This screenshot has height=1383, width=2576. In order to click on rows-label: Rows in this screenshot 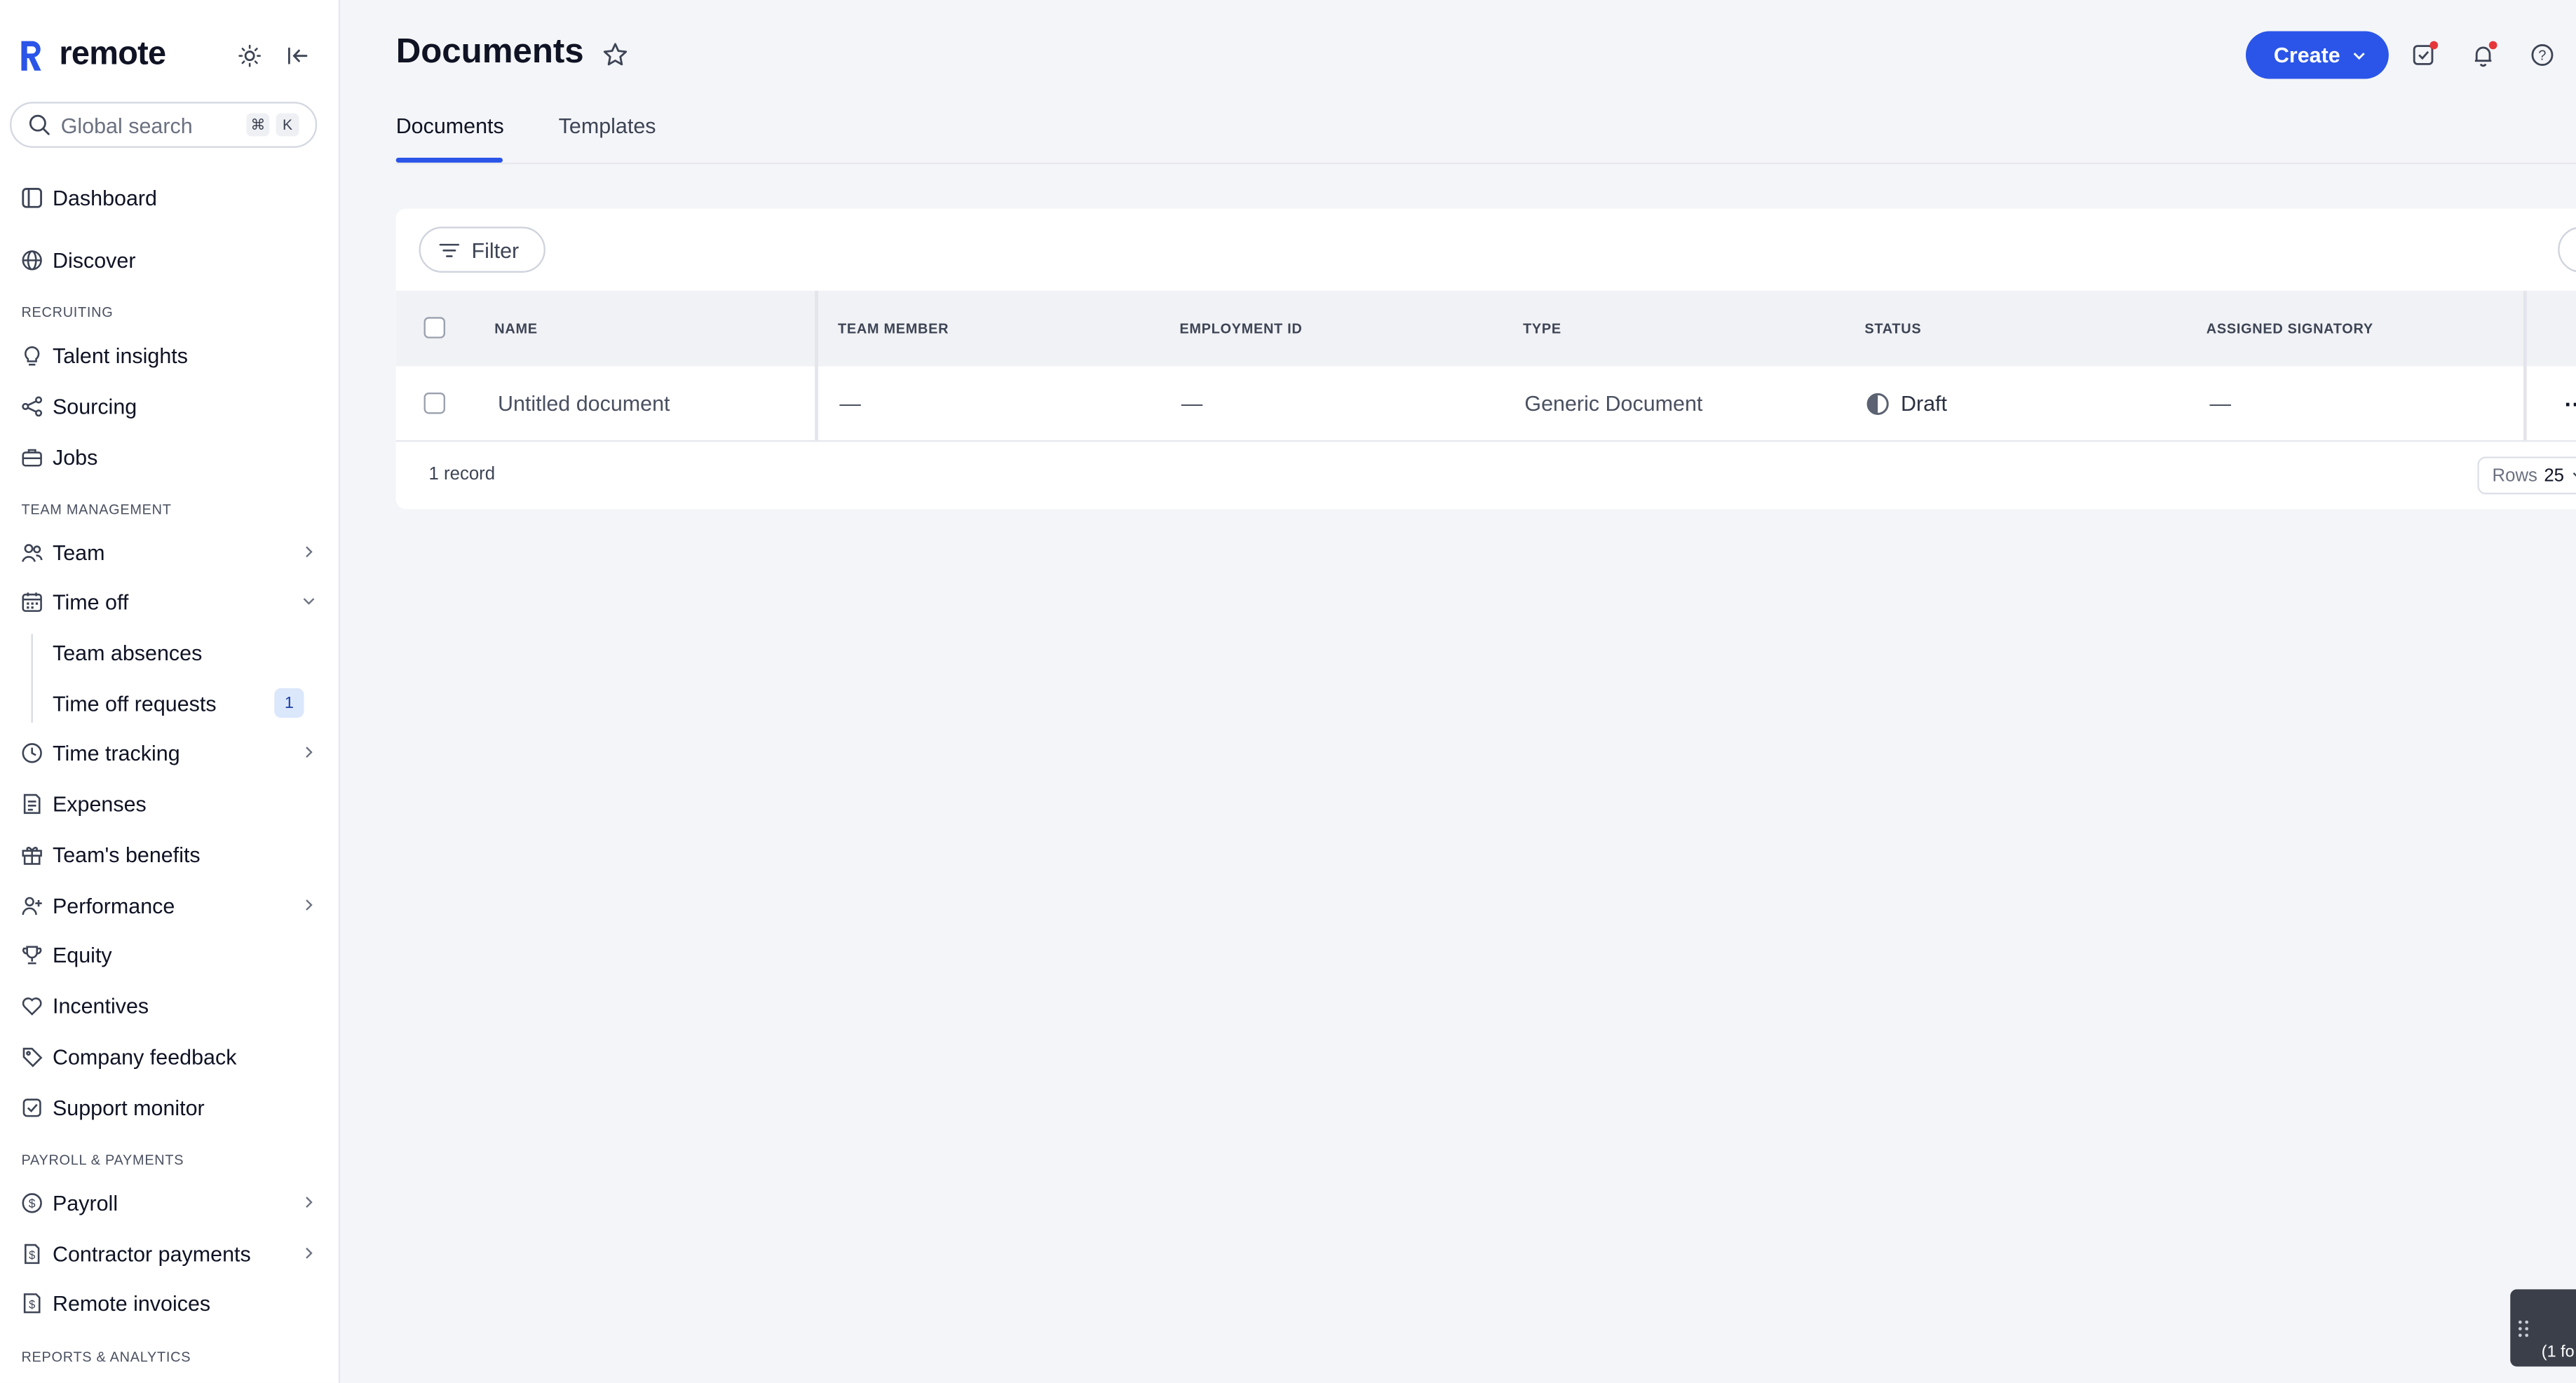, I will do `click(2514, 475)`.